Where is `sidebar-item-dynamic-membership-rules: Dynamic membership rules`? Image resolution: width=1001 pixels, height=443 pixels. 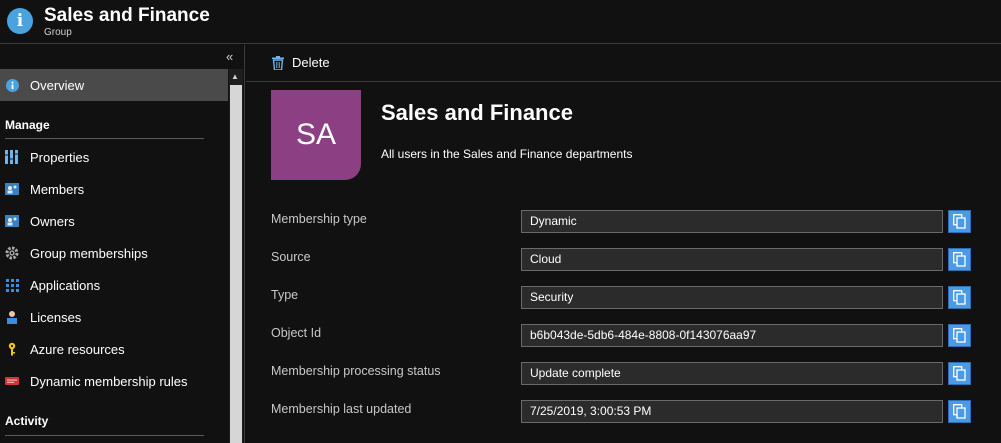
sidebar-item-dynamic-membership-rules: Dynamic membership rules is located at coordinates (114, 381).